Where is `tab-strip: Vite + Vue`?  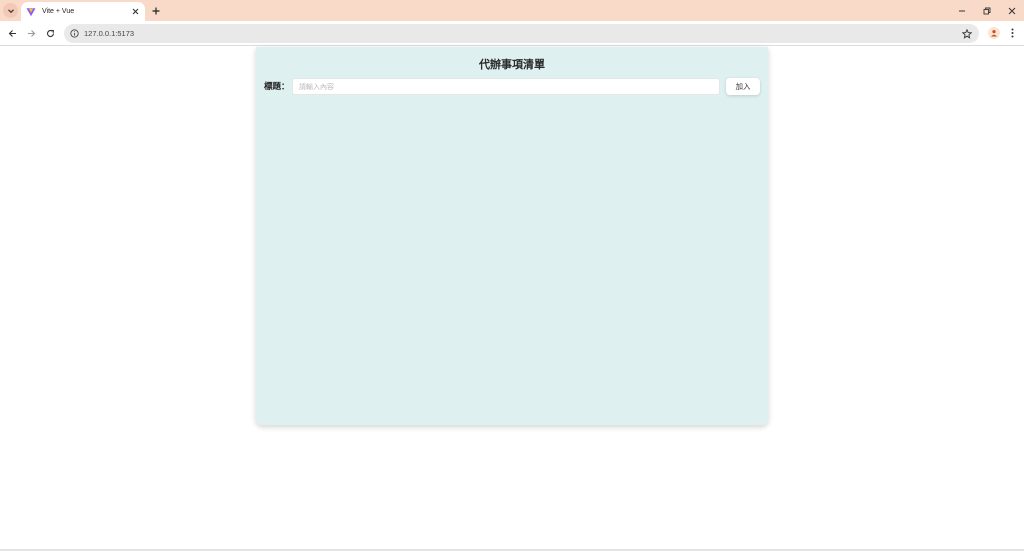 tab-strip: Vite + Vue is located at coordinates (512, 10).